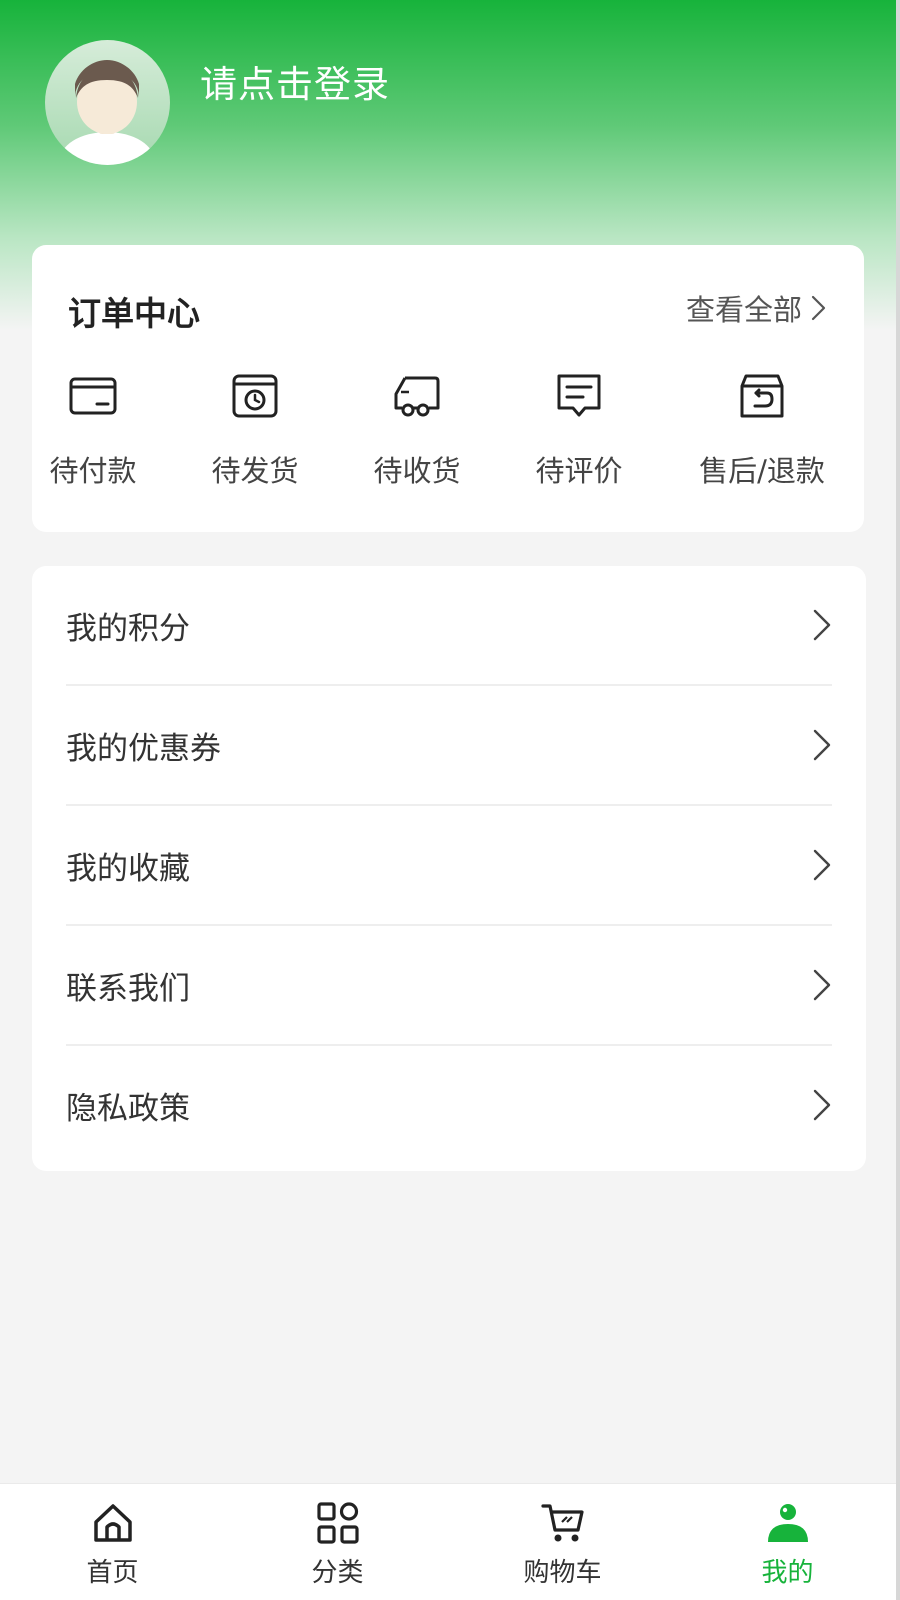 The image size is (900, 1600). What do you see at coordinates (762, 471) in the screenshot?
I see `order-item-label: 售后/退款` at bounding box center [762, 471].